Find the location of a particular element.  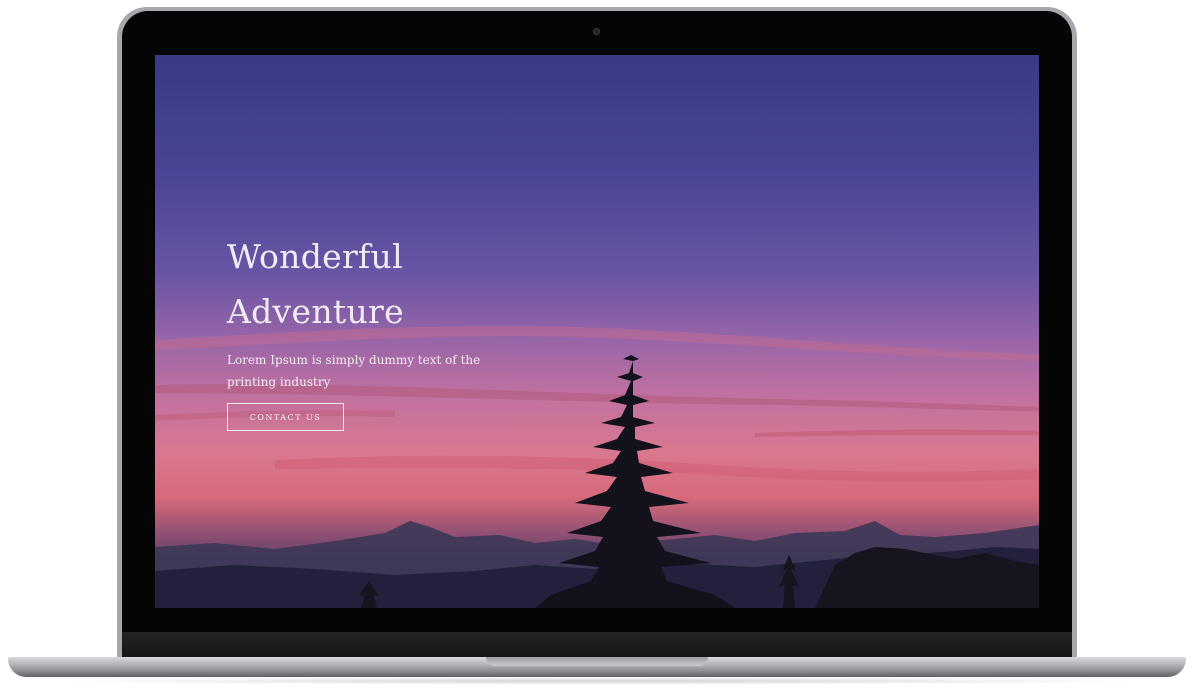

hero-title-line1: Wonderful is located at coordinates (315, 256).